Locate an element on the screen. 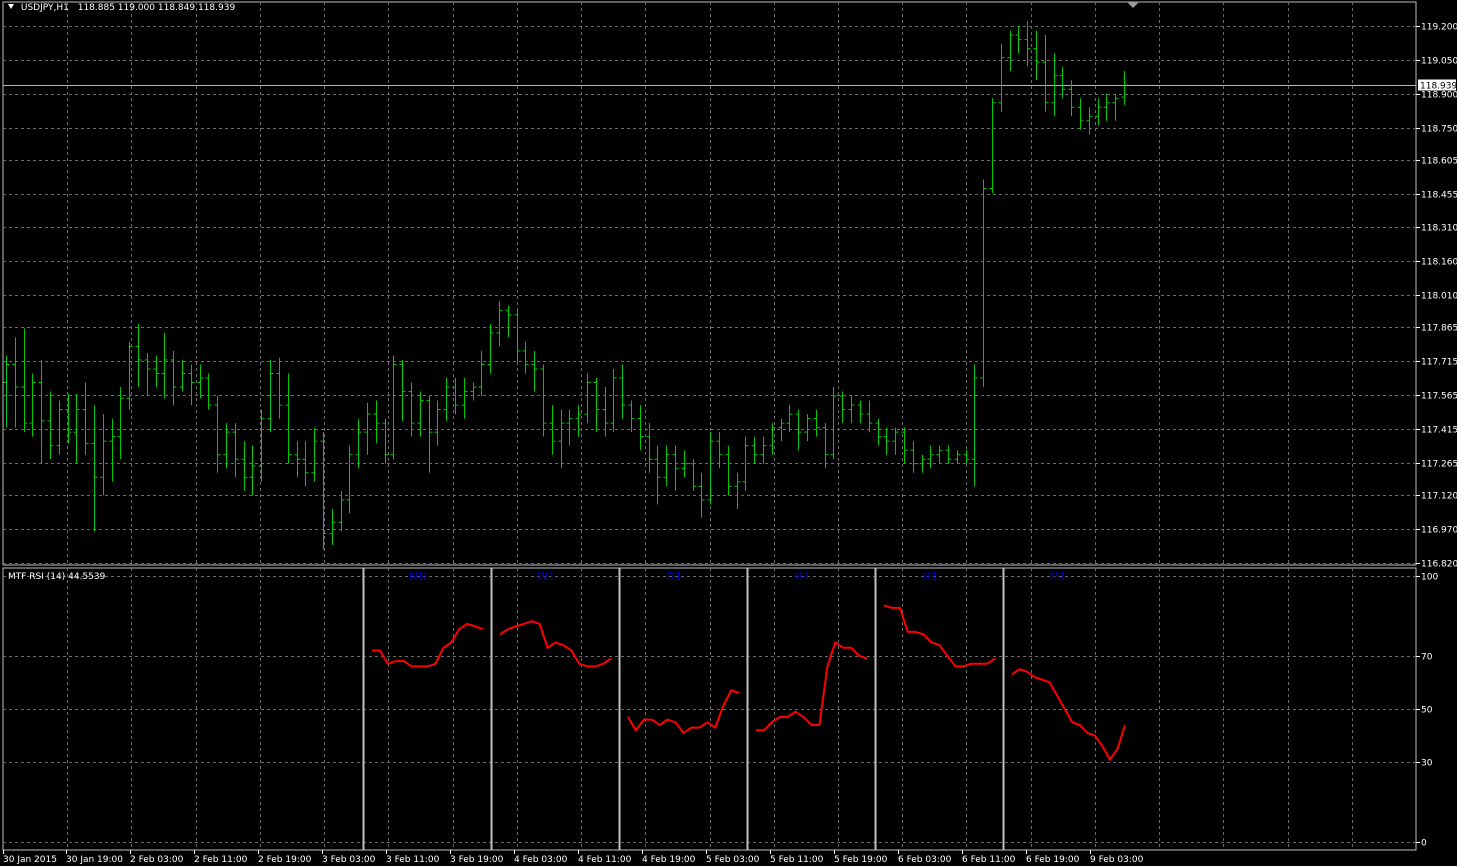 Image resolution: width=1457 pixels, height=866 pixels. time-tick-label: 5 Feb 03:00 is located at coordinates (733, 860).